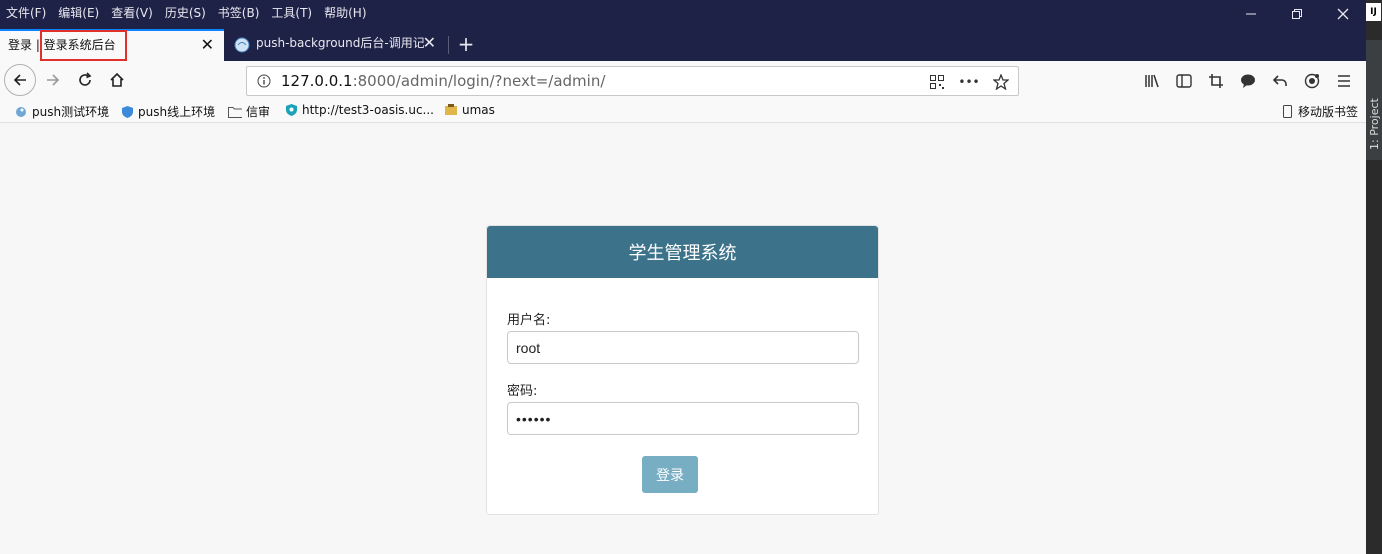 The width and height of the screenshot is (1382, 554). Describe the element at coordinates (528, 347) in the screenshot. I see `username-value: root` at that location.